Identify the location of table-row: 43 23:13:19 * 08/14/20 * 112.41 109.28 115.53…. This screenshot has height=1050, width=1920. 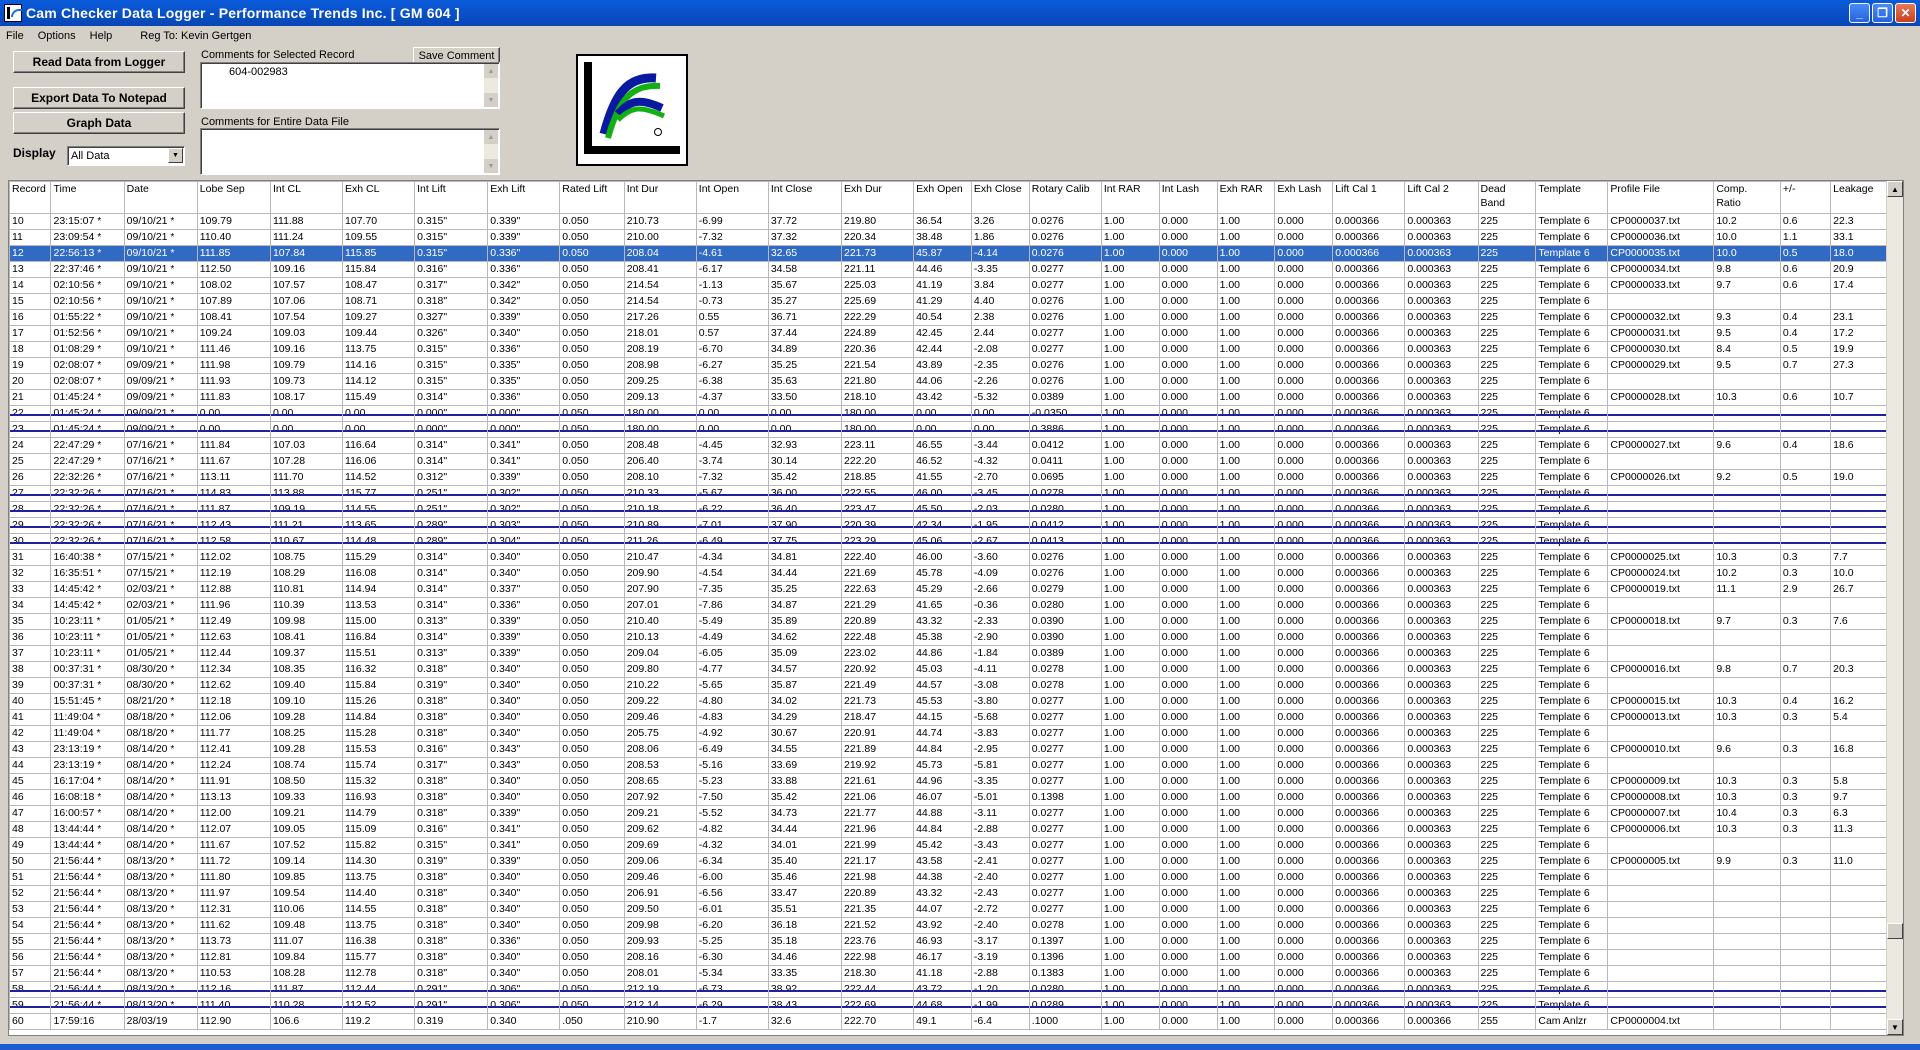
(948, 749).